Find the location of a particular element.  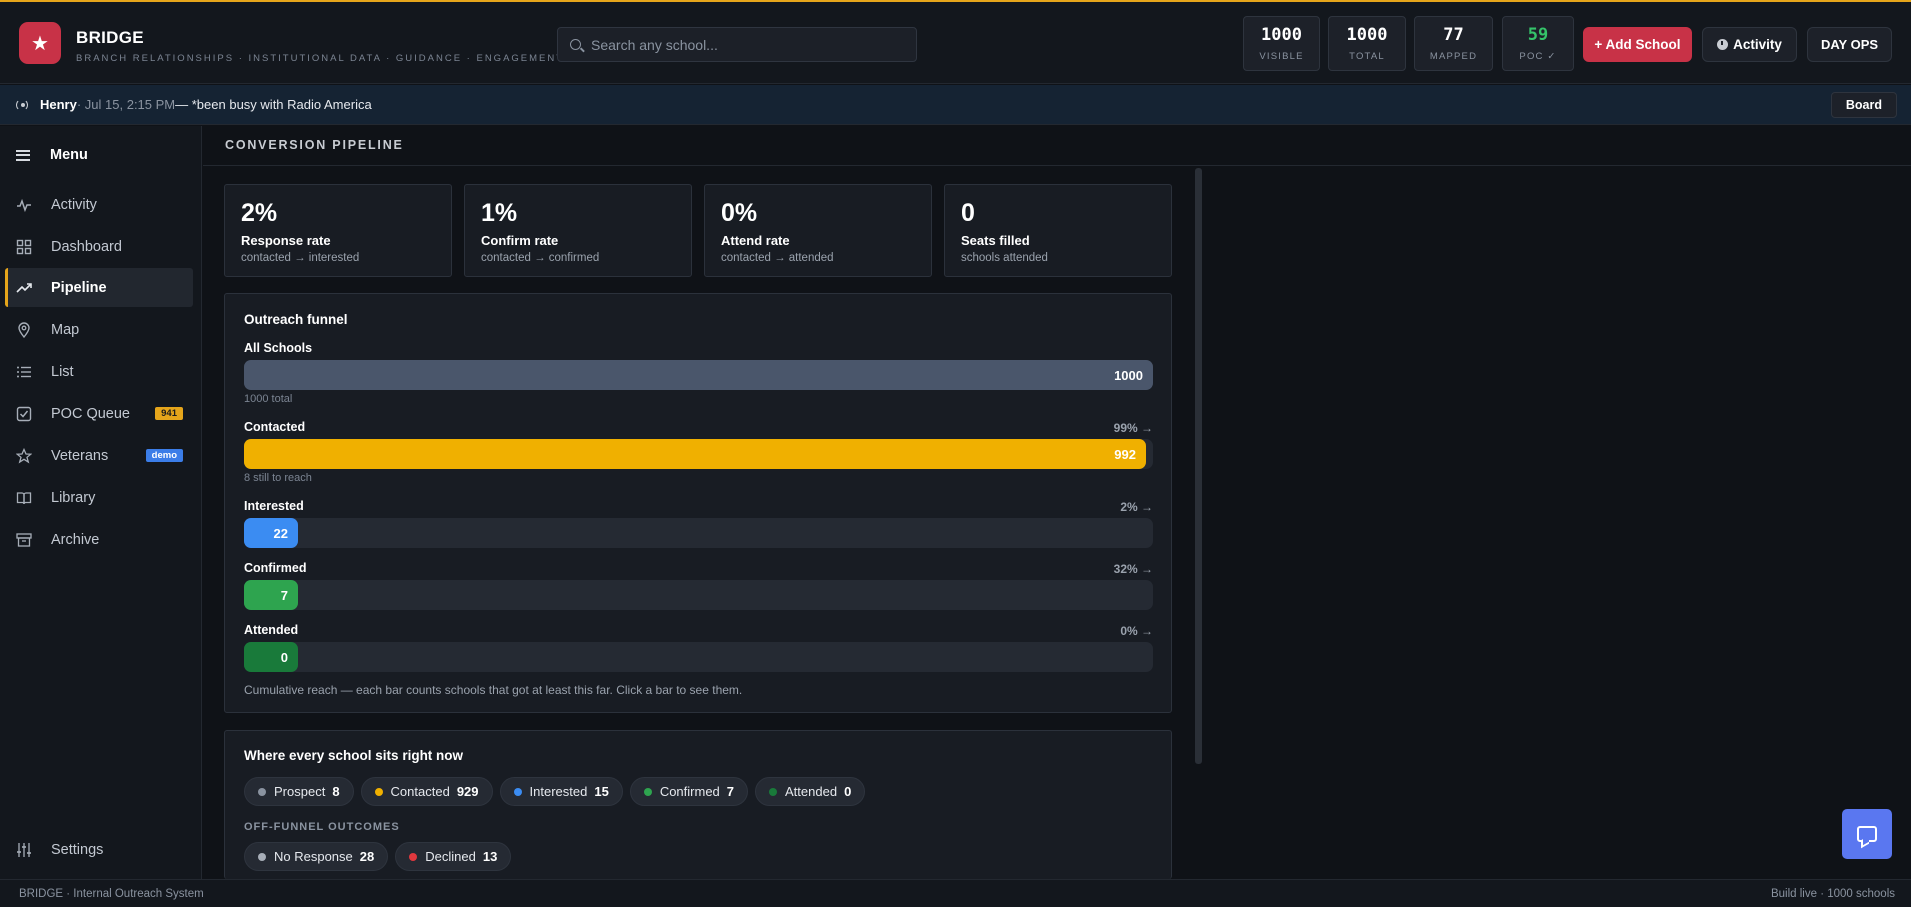

funnel-title: Outreach funnel is located at coordinates (296, 319).